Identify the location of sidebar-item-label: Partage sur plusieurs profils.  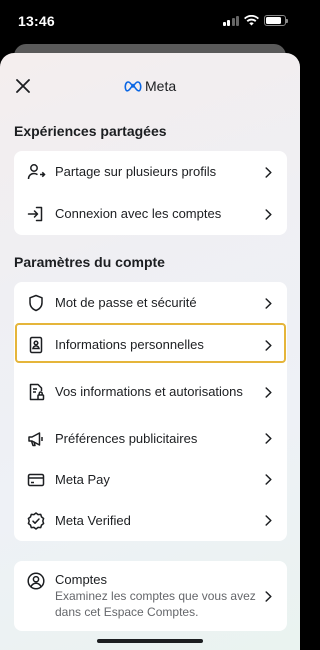
(136, 171).